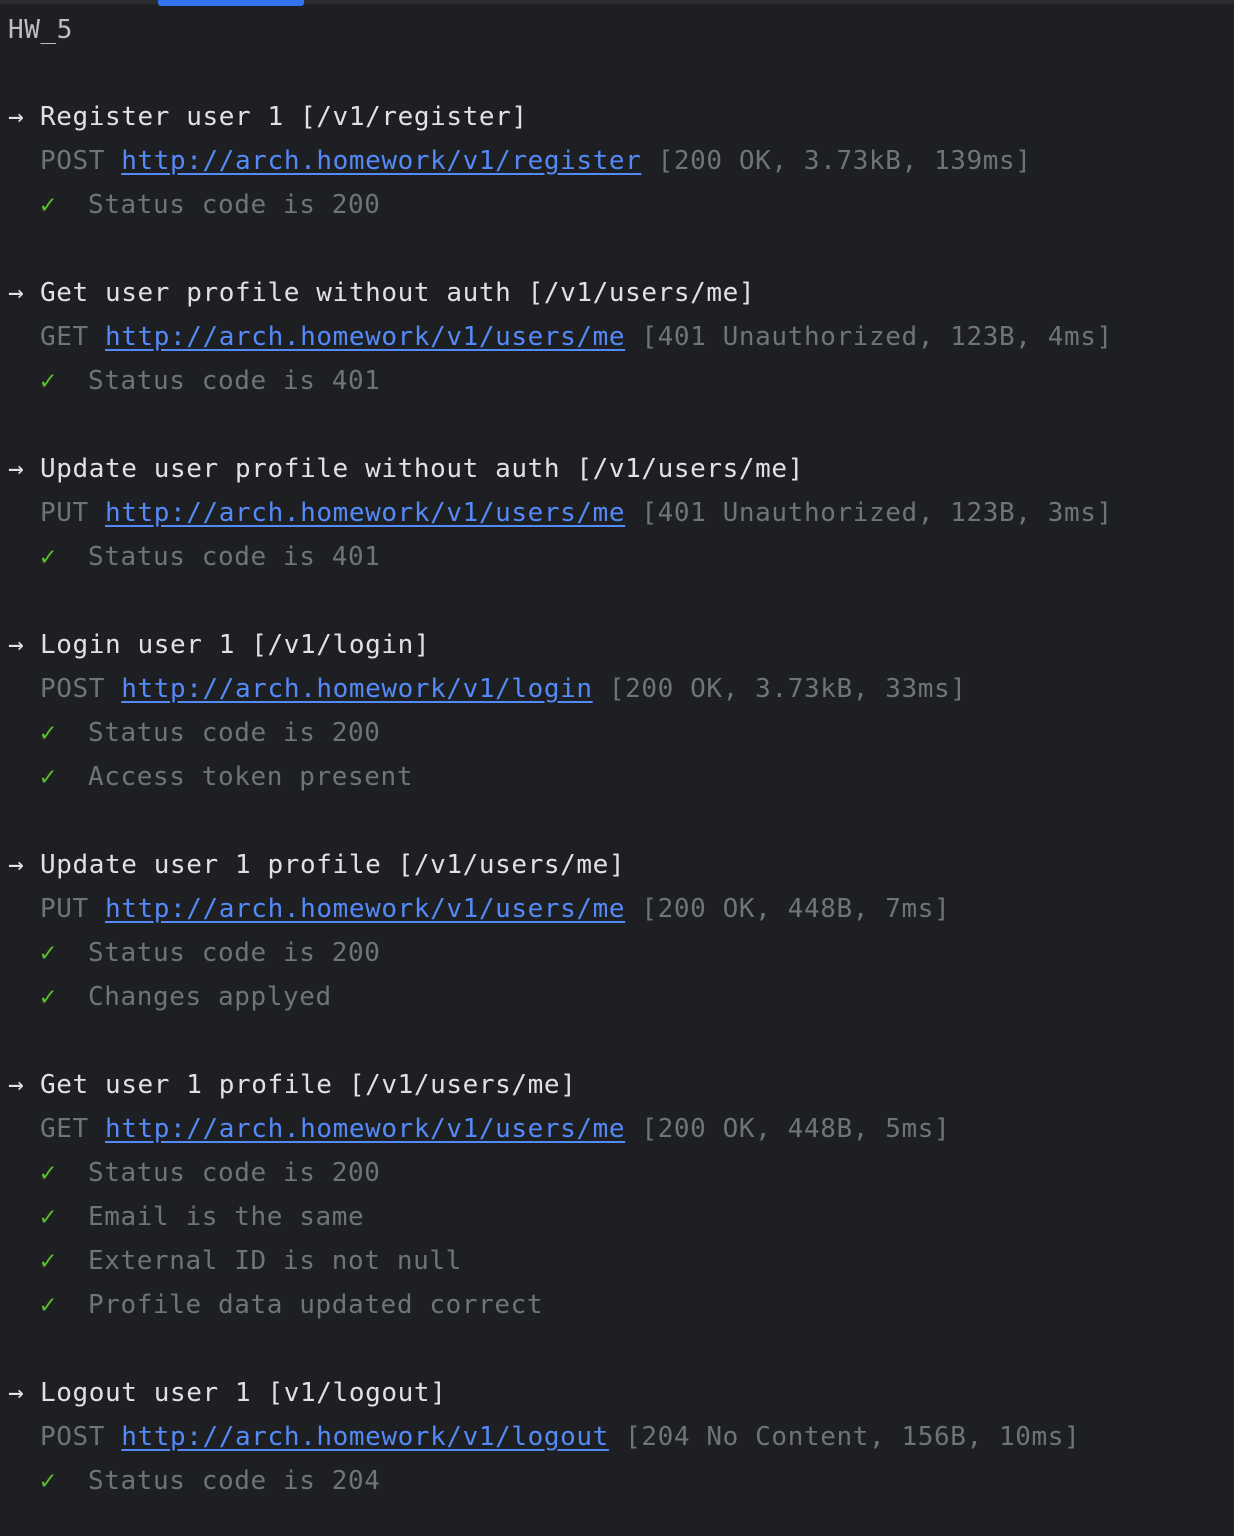 The image size is (1234, 1536). Describe the element at coordinates (226, 1217) in the screenshot. I see `test-name: Email is the same` at that location.